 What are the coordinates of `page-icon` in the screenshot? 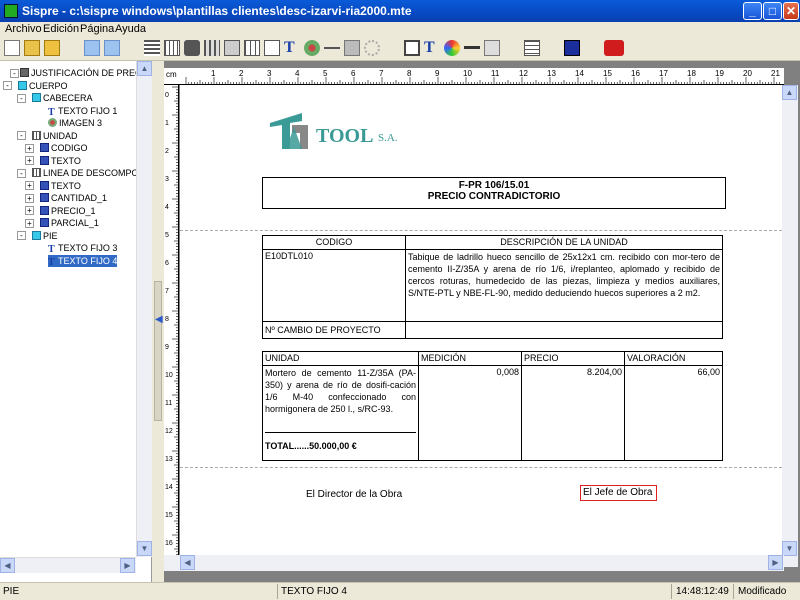 It's located at (22, 85).